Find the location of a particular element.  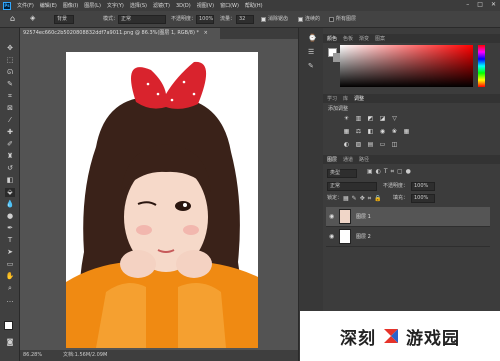

eraser-tool-icon: ◧ is located at coordinates (10, 180).